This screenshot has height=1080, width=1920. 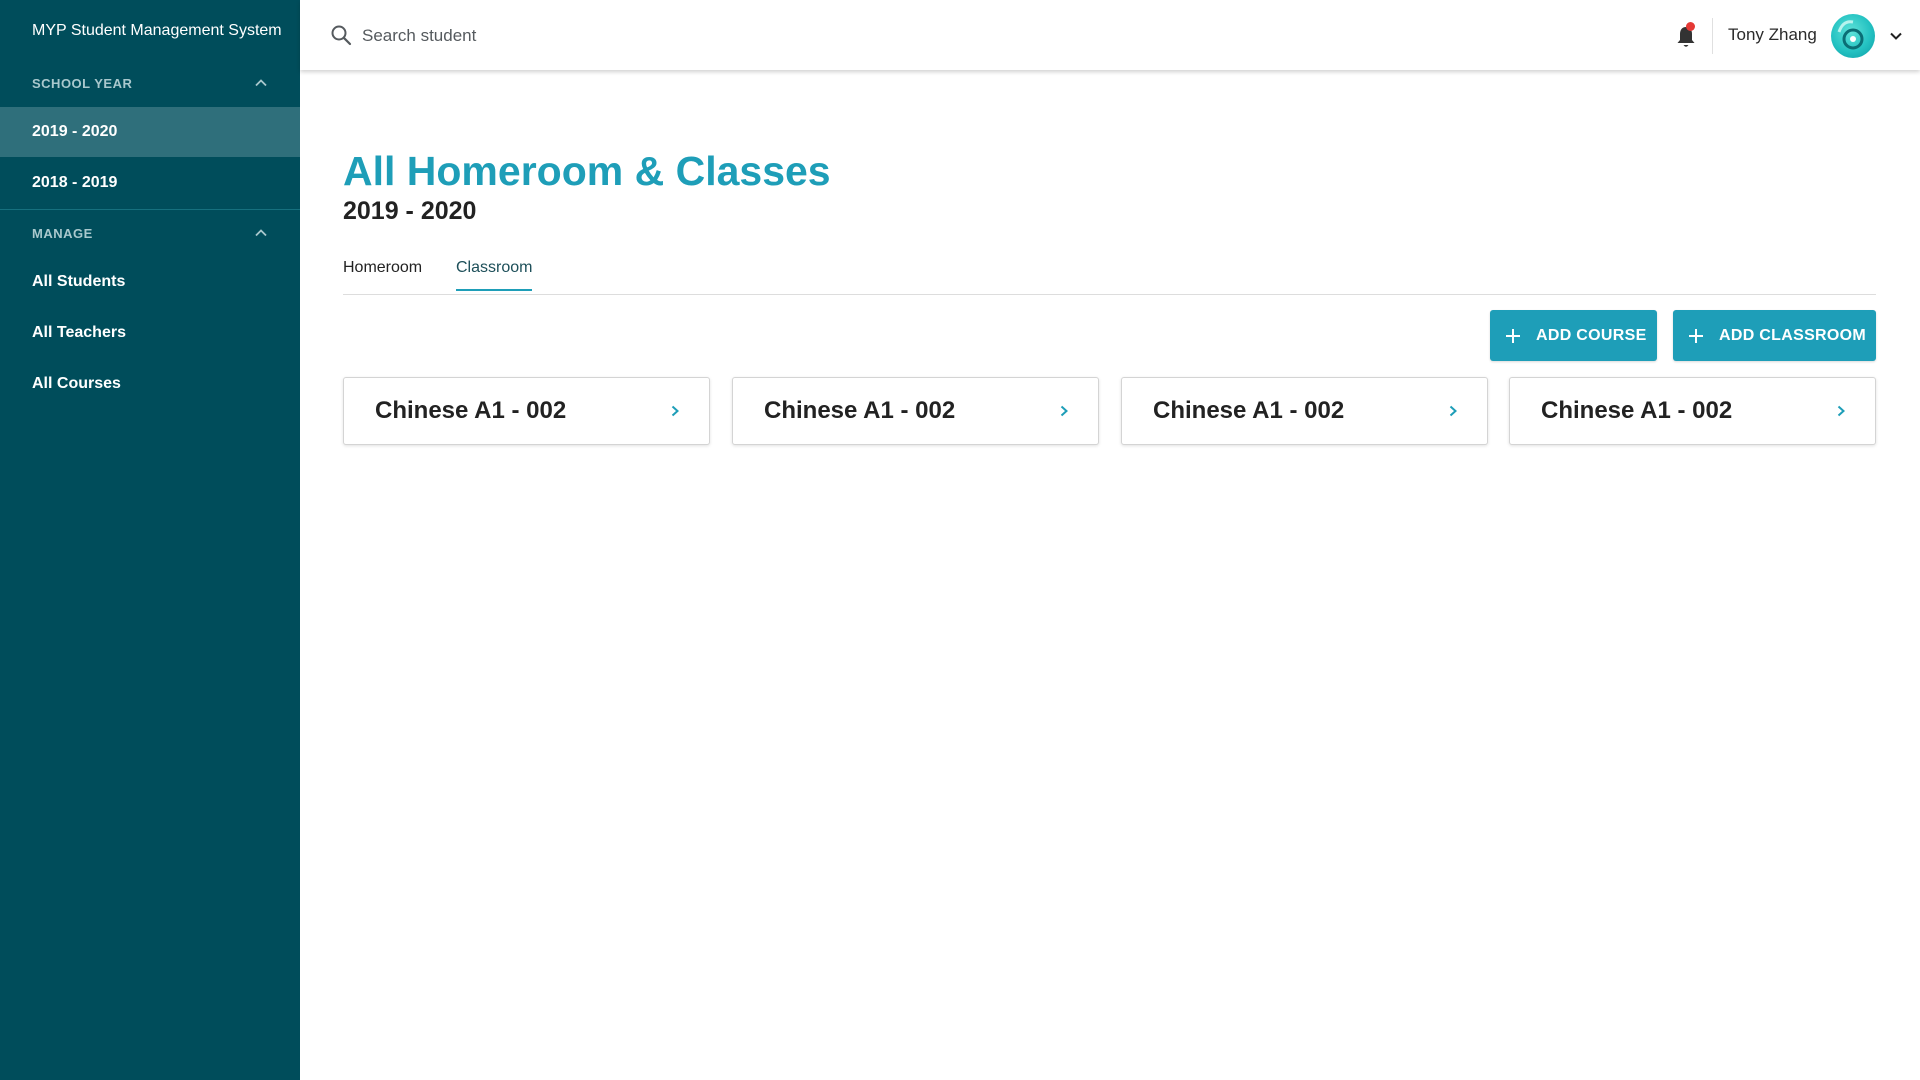 What do you see at coordinates (75, 131) in the screenshot?
I see `sidebar-item-label: 2019 - 2020` at bounding box center [75, 131].